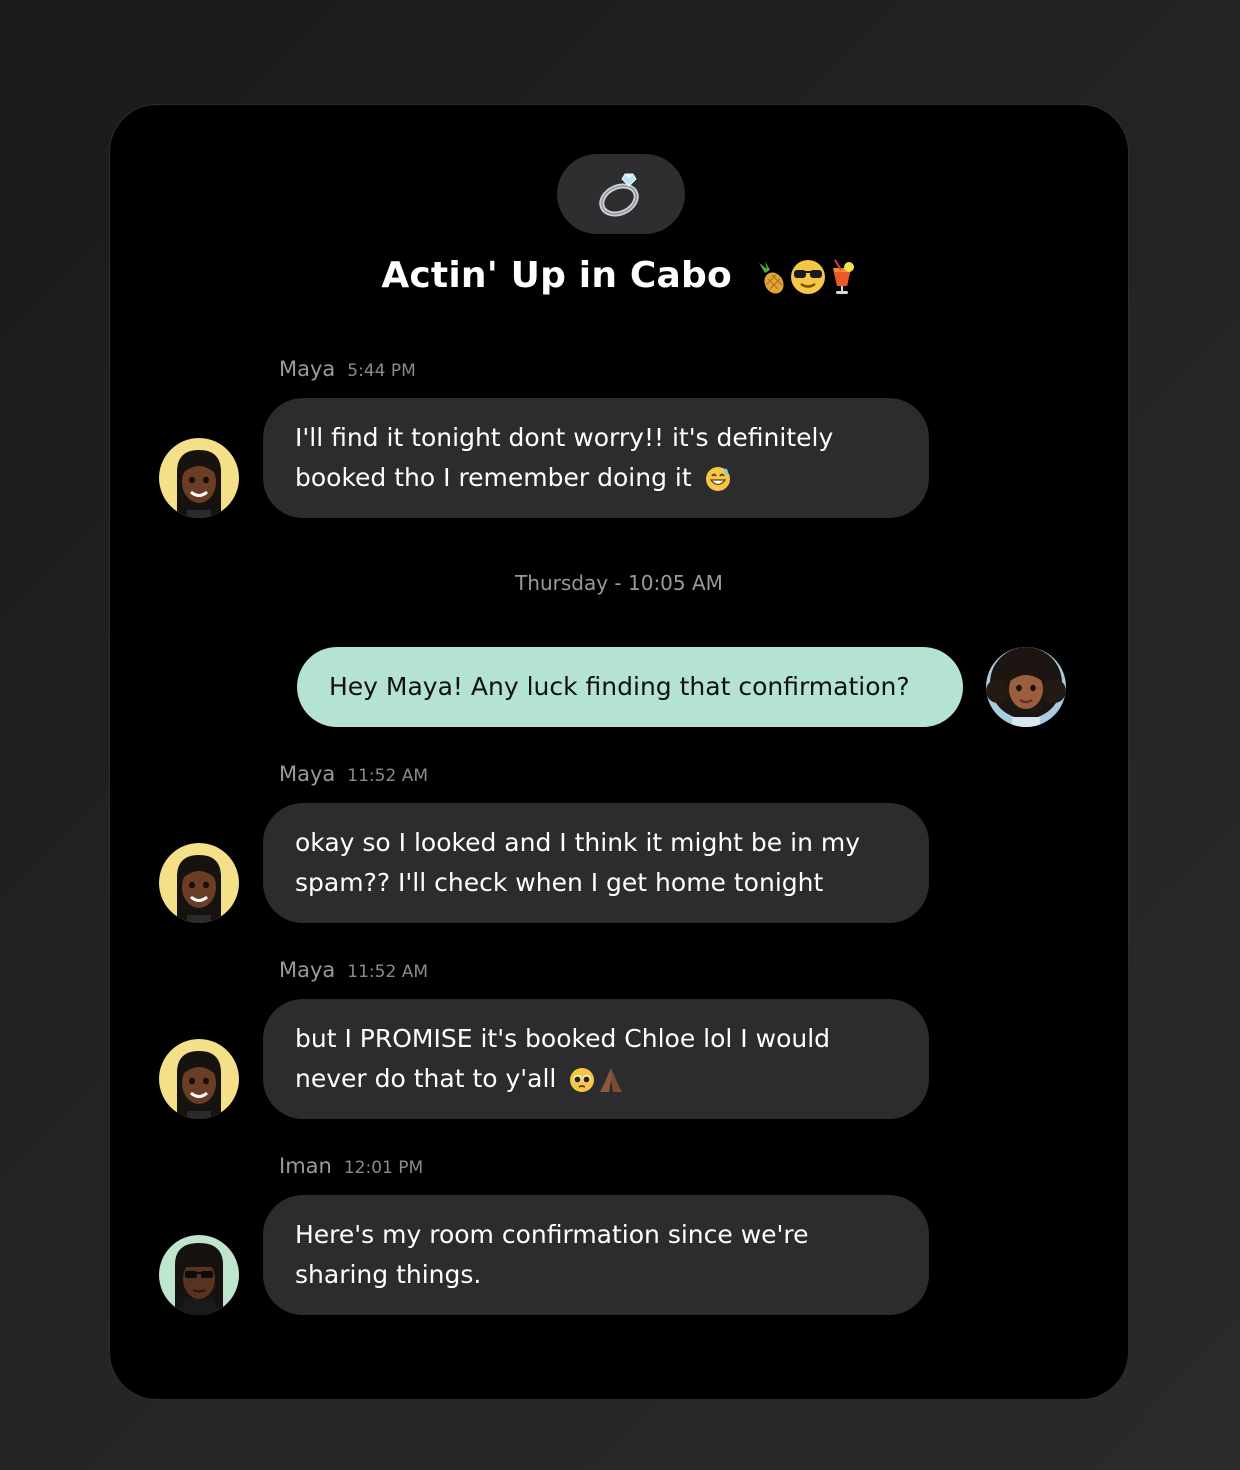 The width and height of the screenshot is (1240, 1470). What do you see at coordinates (381, 371) in the screenshot?
I see `message-time: 5:44 PM` at bounding box center [381, 371].